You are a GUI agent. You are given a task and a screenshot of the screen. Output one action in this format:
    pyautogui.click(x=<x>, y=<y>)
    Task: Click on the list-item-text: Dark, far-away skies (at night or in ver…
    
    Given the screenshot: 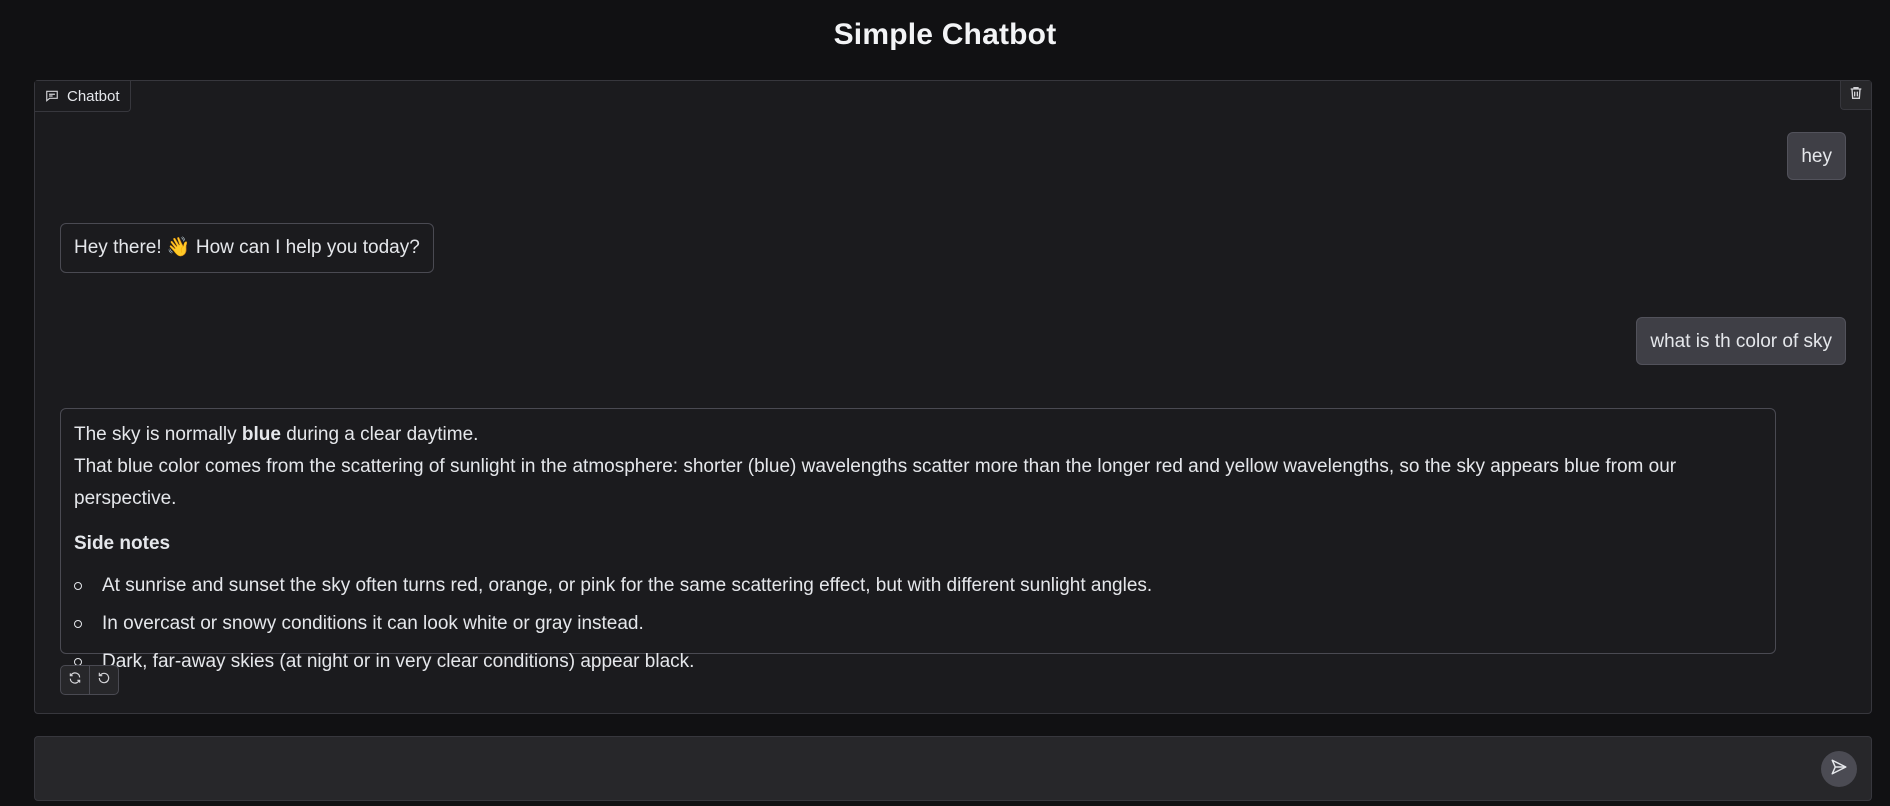 What is the action you would take?
    pyautogui.click(x=398, y=661)
    